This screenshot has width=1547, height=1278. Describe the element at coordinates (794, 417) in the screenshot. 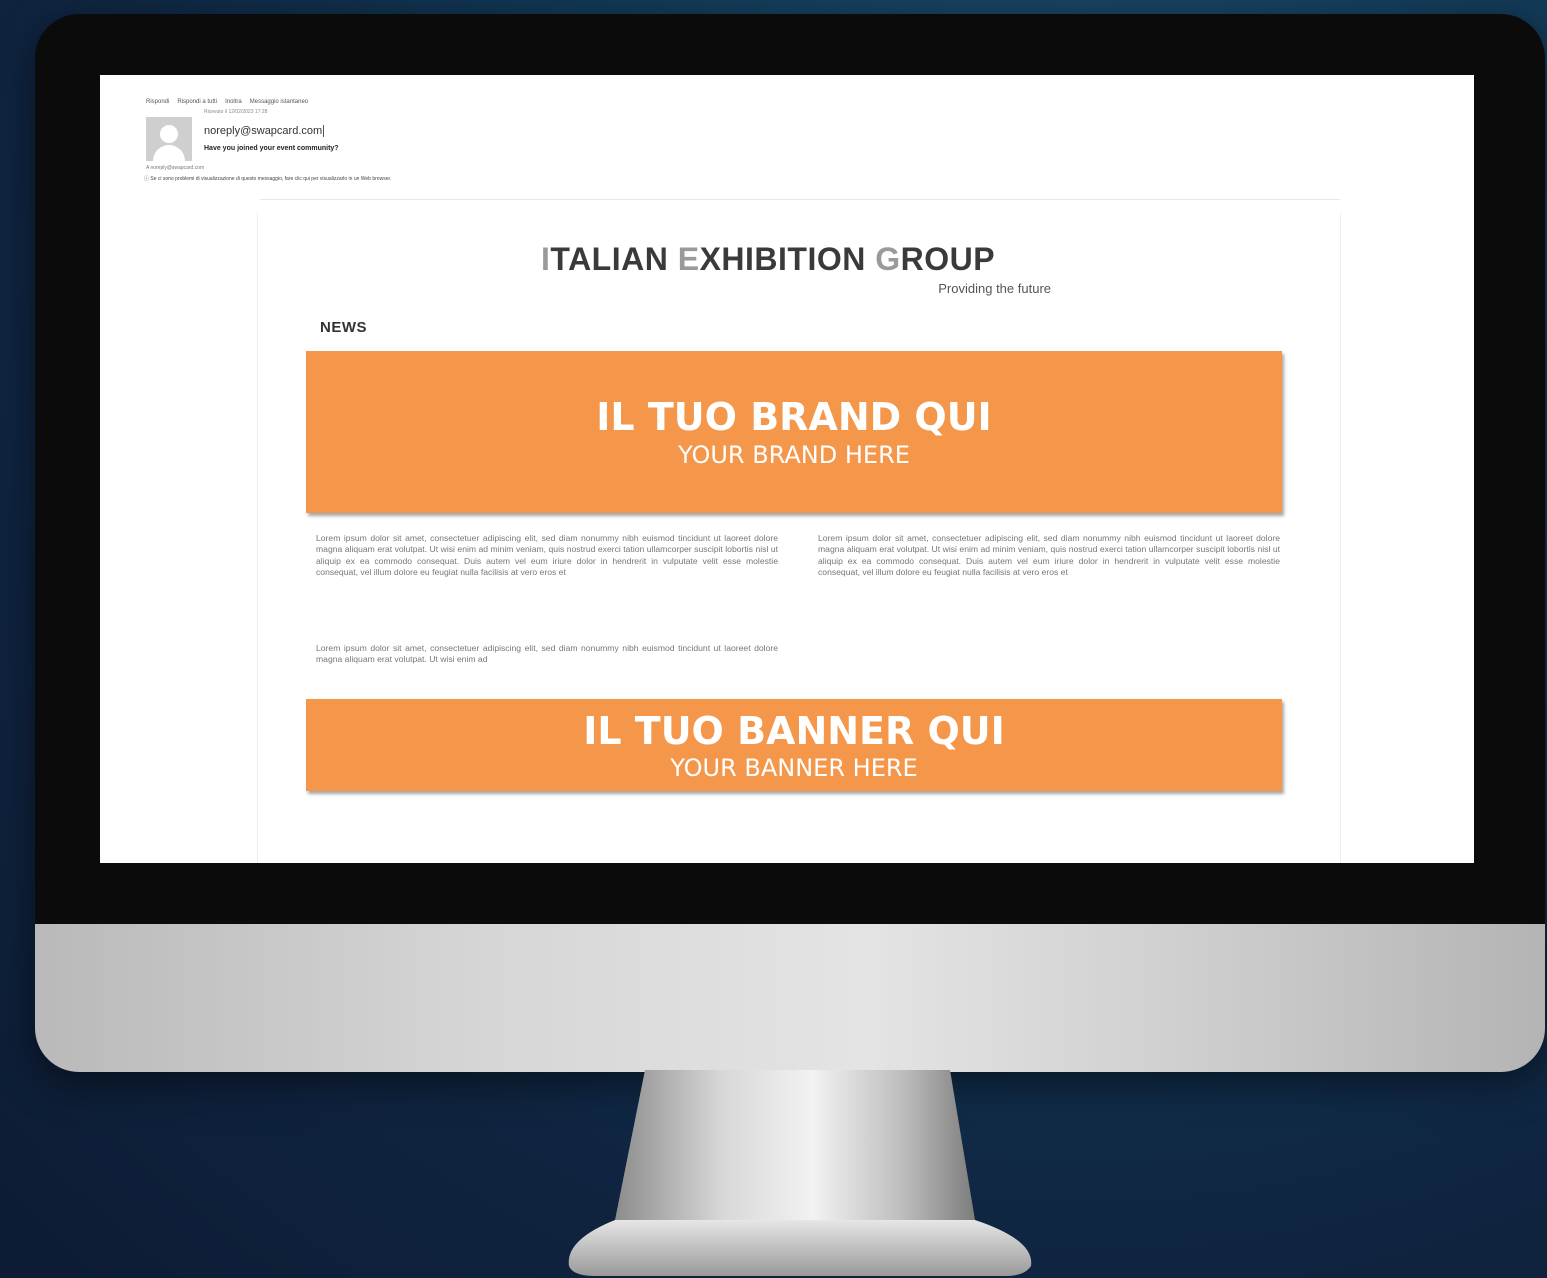

I see `brand-banner-title: IL TUO BRAND QUI` at that location.